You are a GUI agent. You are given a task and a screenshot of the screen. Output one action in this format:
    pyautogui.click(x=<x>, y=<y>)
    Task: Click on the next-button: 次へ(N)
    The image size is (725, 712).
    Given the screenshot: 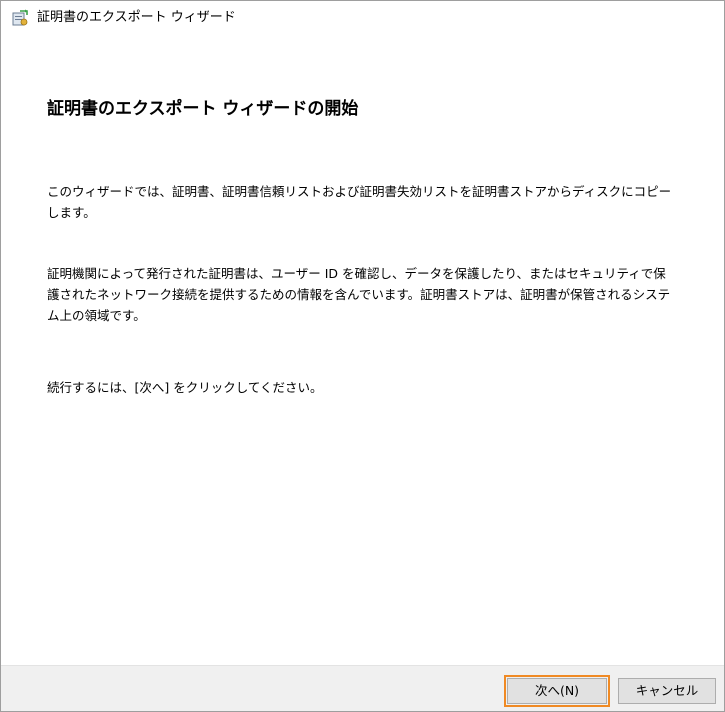 What is the action you would take?
    pyautogui.click(x=557, y=691)
    